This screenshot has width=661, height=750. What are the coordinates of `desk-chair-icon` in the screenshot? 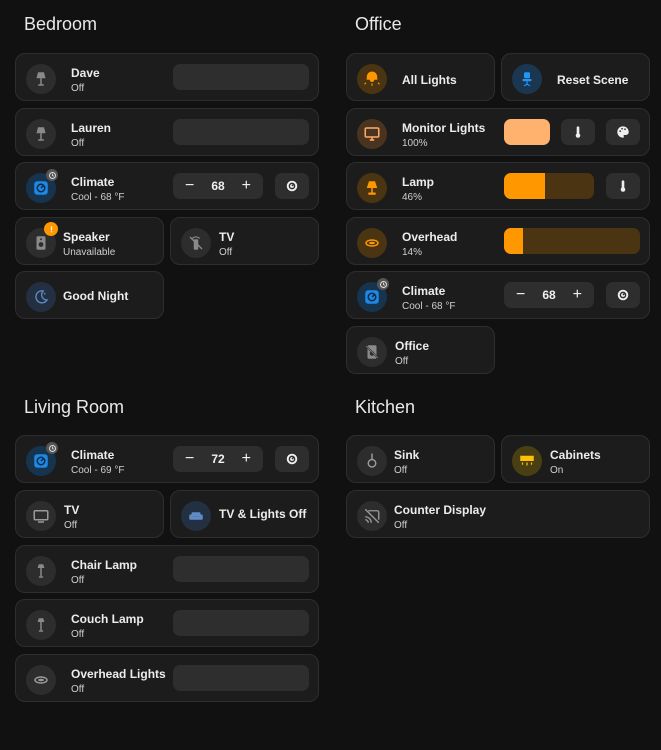 It's located at (527, 79).